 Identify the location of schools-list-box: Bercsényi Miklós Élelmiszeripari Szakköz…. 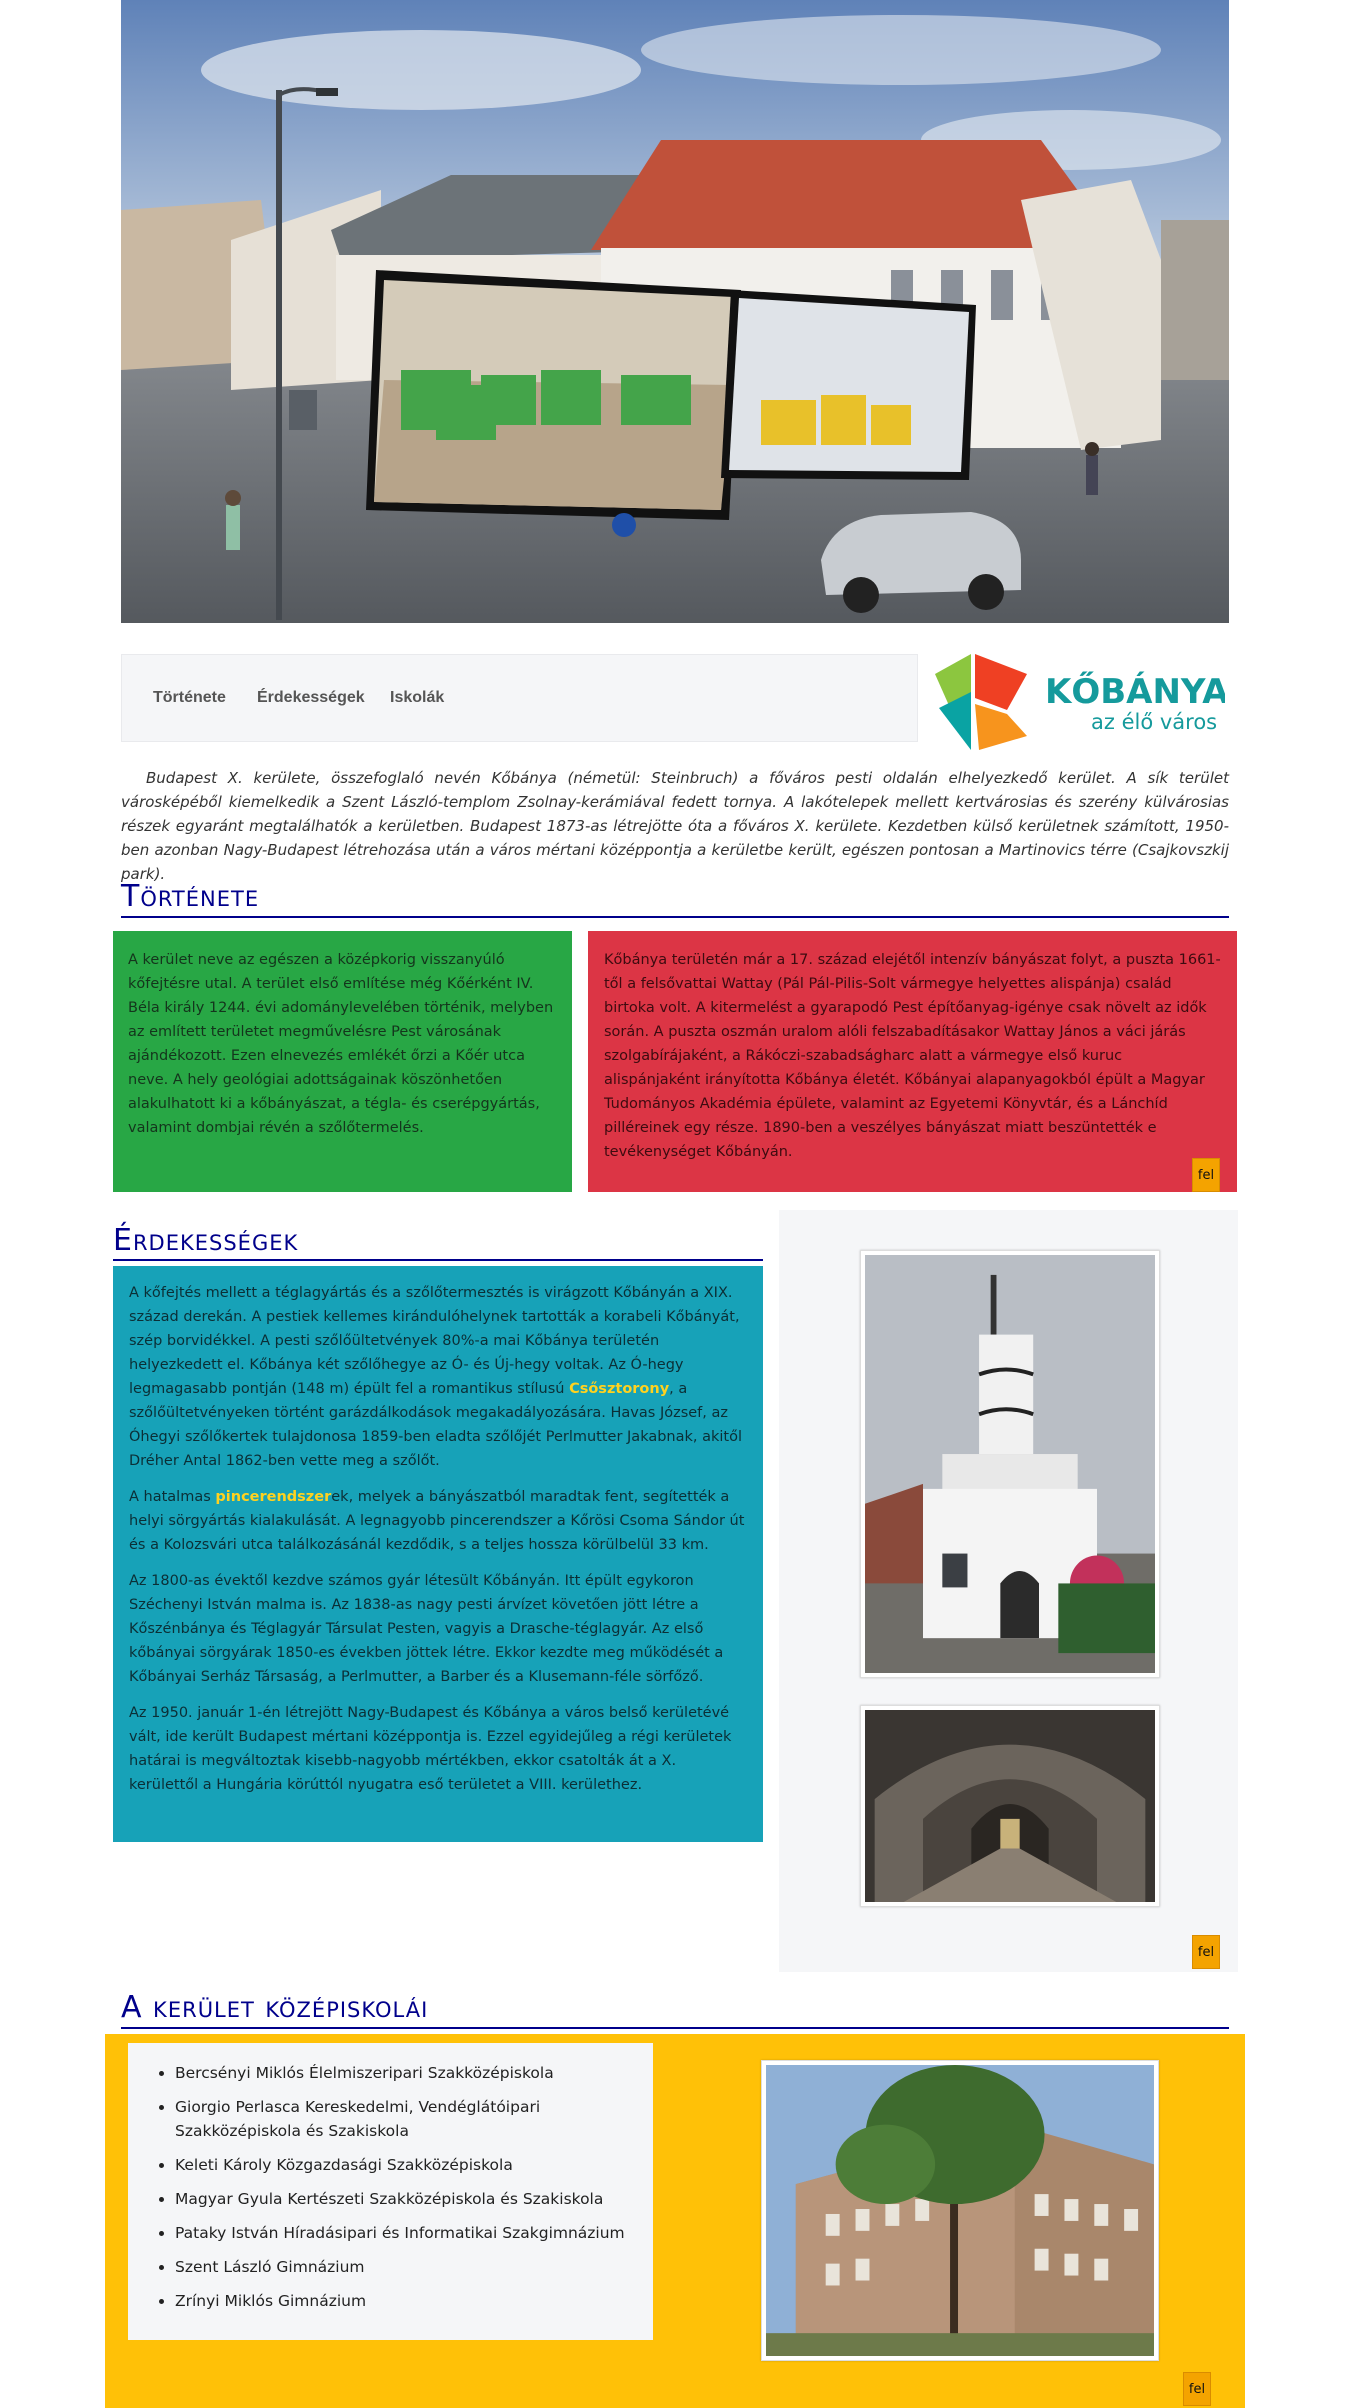
(390, 2191).